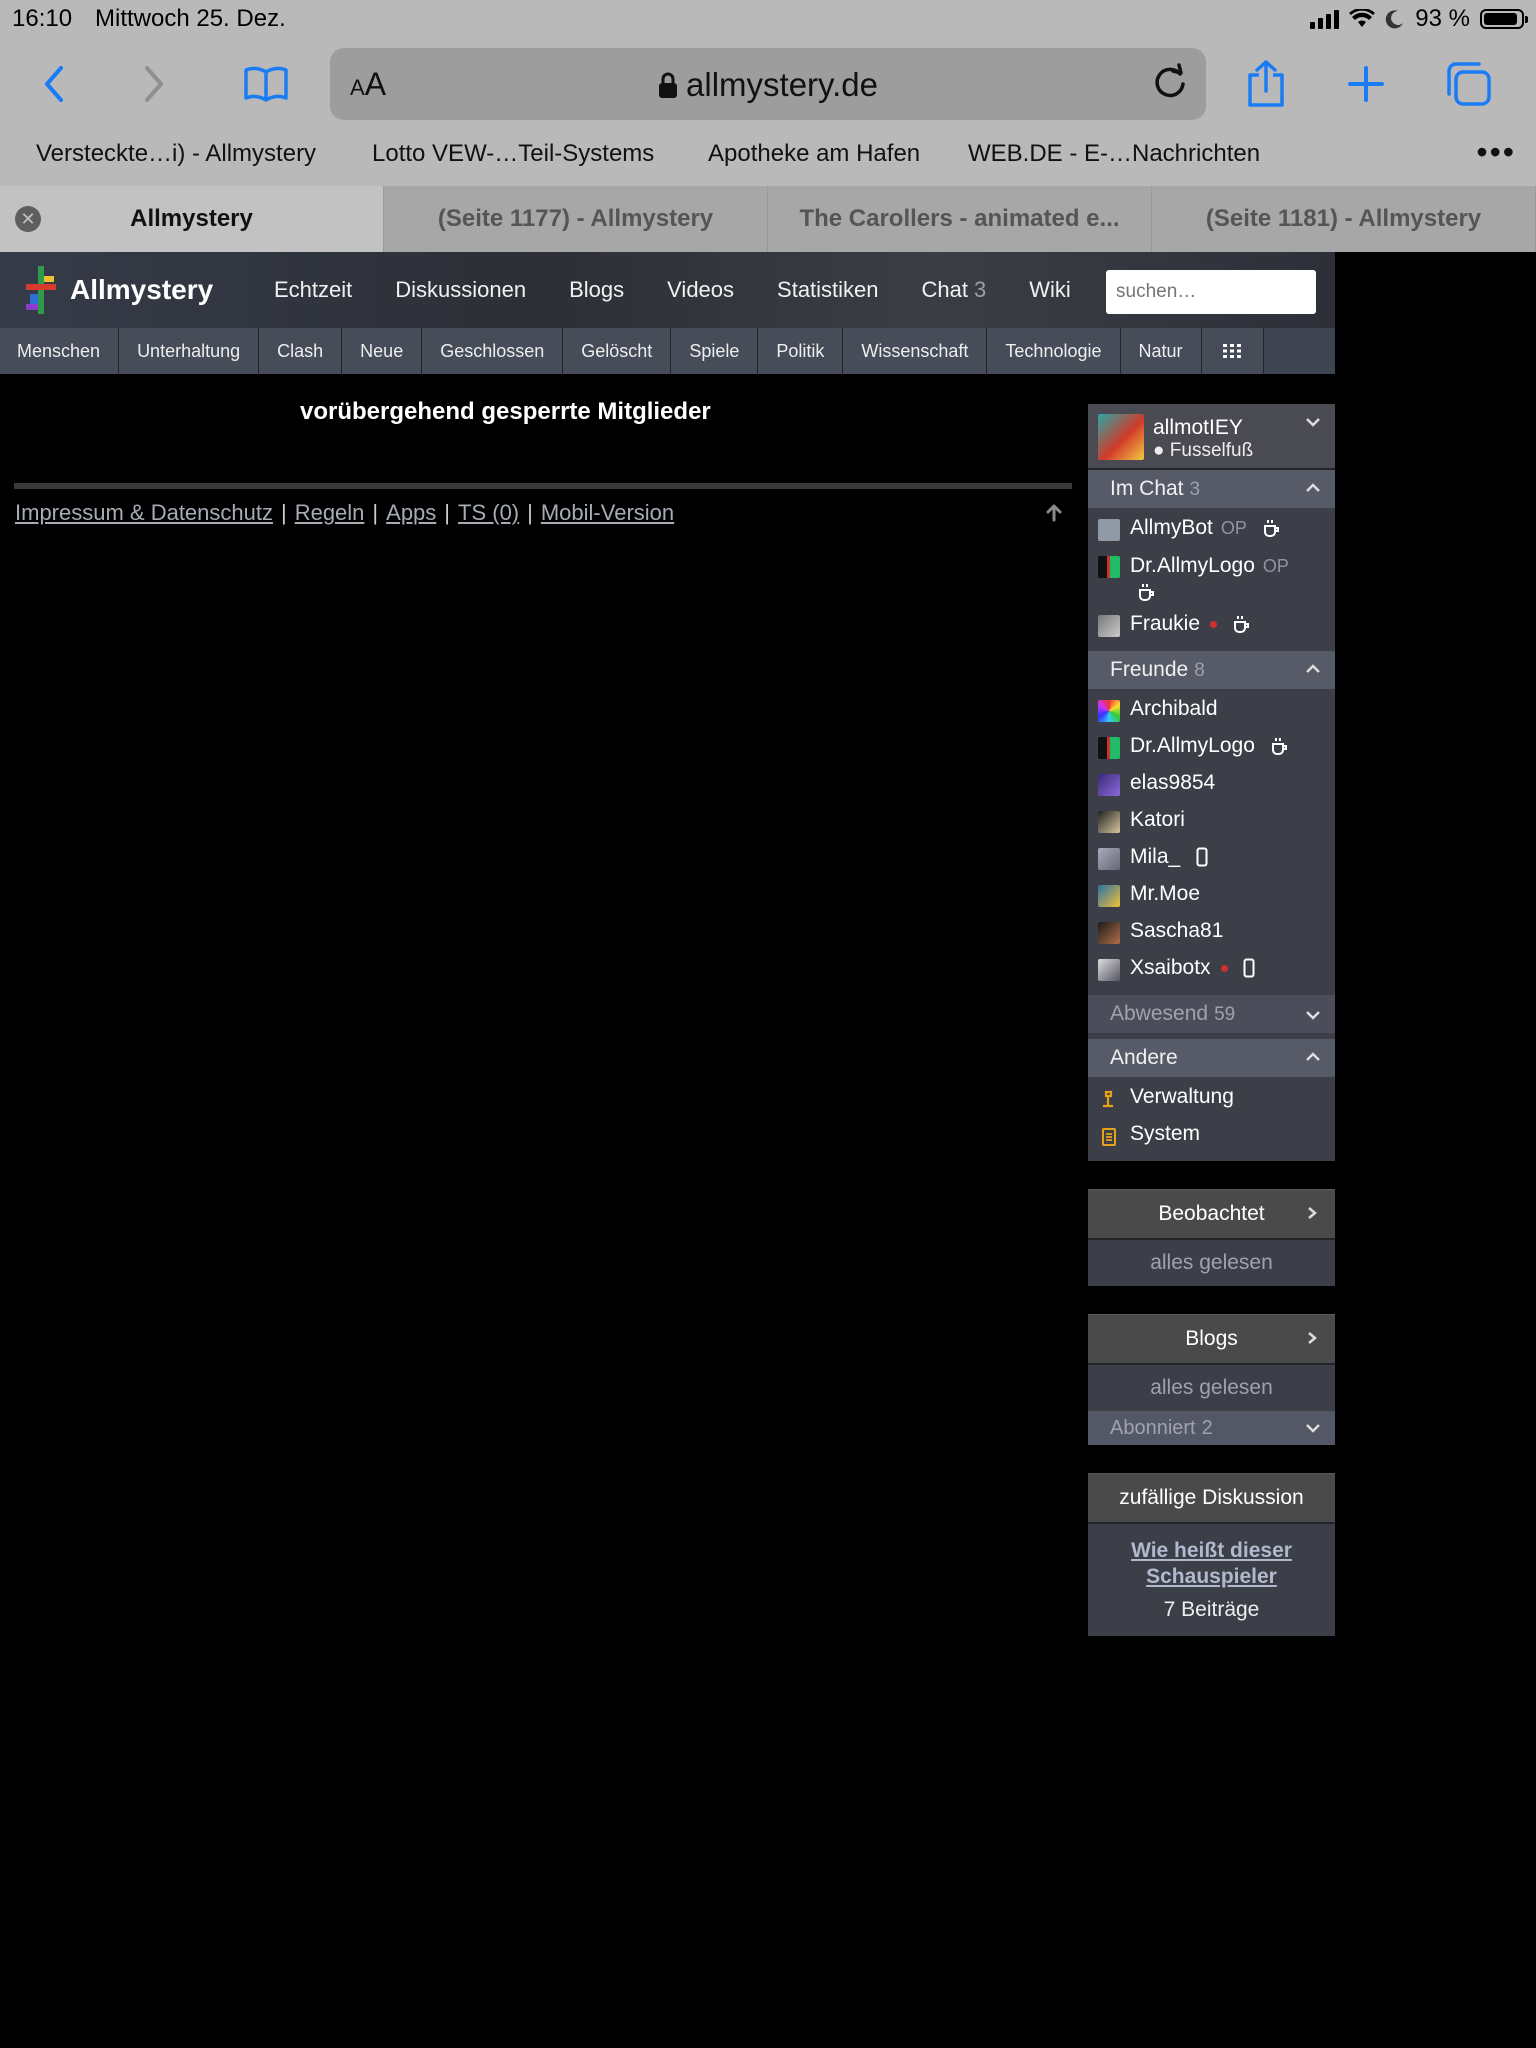 Image resolution: width=1536 pixels, height=2048 pixels. Describe the element at coordinates (1211, 1338) in the screenshot. I see `blogs-header: Blogs` at that location.